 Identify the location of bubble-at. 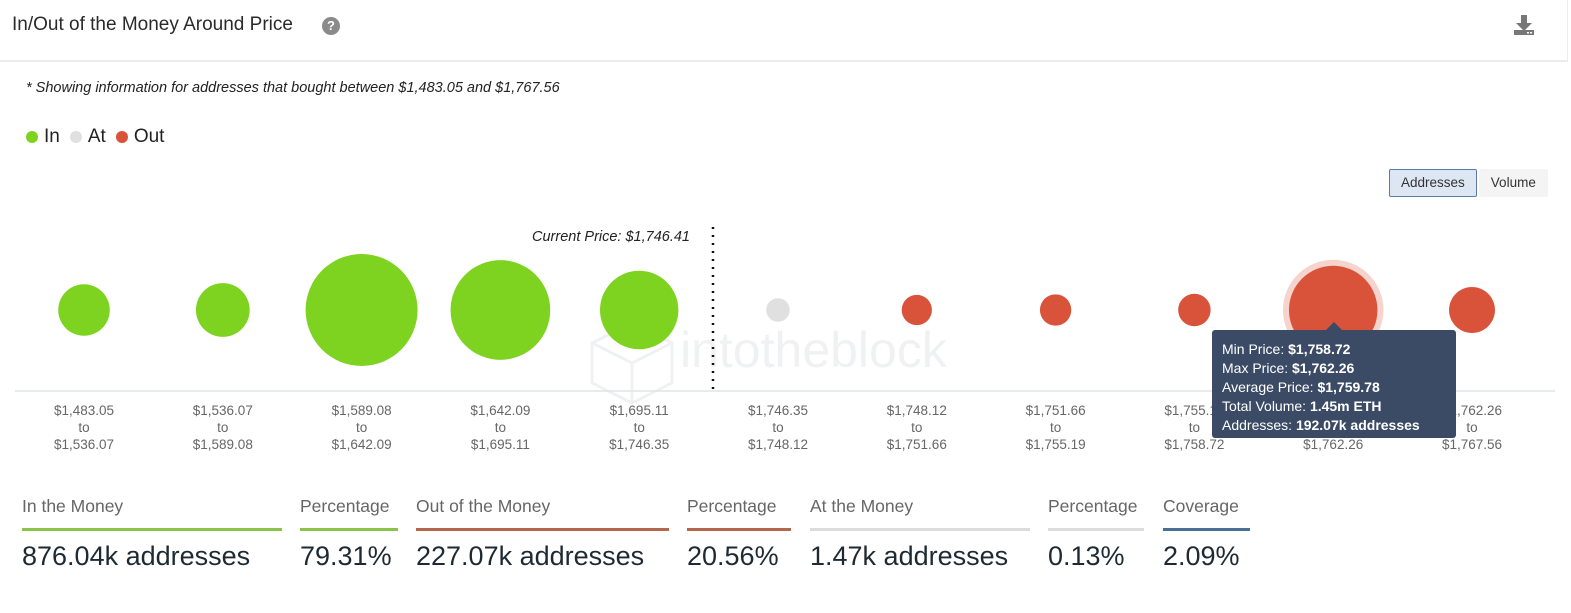
(778, 310).